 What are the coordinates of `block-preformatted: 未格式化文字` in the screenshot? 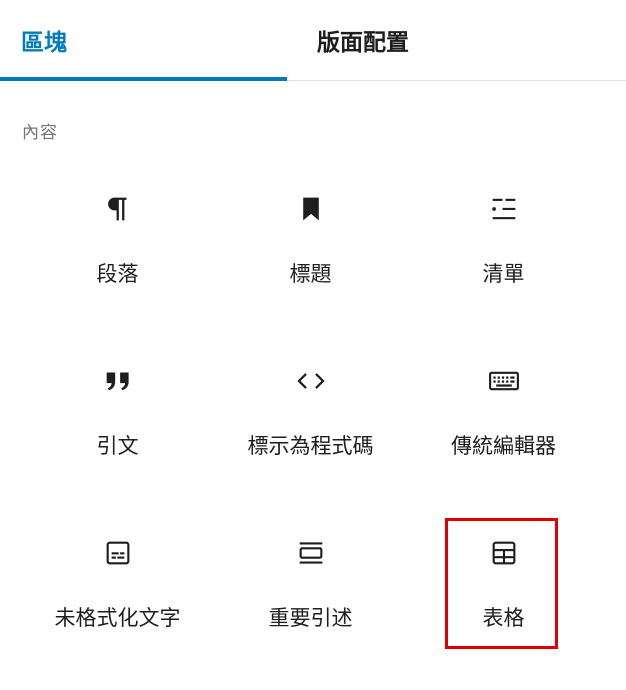 It's located at (117, 604).